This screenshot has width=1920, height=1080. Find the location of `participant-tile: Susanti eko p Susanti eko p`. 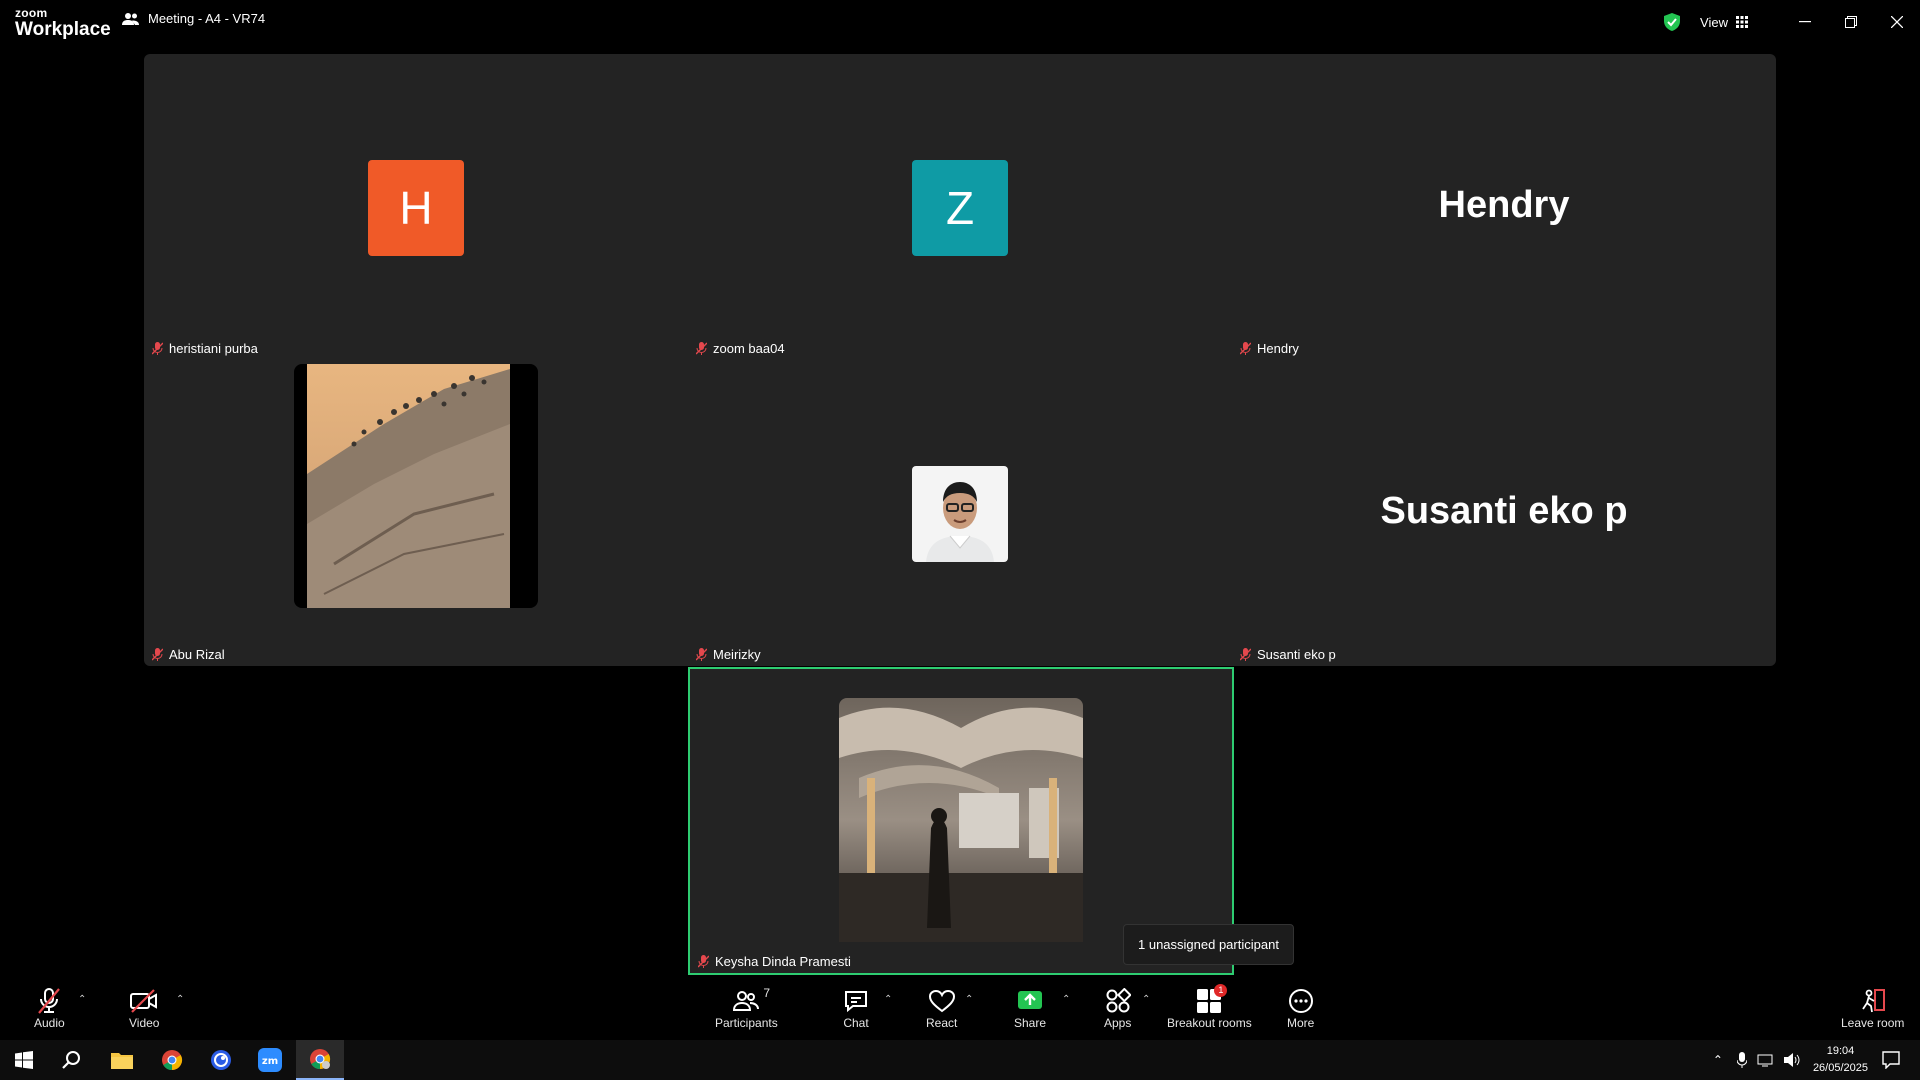

participant-tile: Susanti eko p Susanti eko p is located at coordinates (1504, 513).